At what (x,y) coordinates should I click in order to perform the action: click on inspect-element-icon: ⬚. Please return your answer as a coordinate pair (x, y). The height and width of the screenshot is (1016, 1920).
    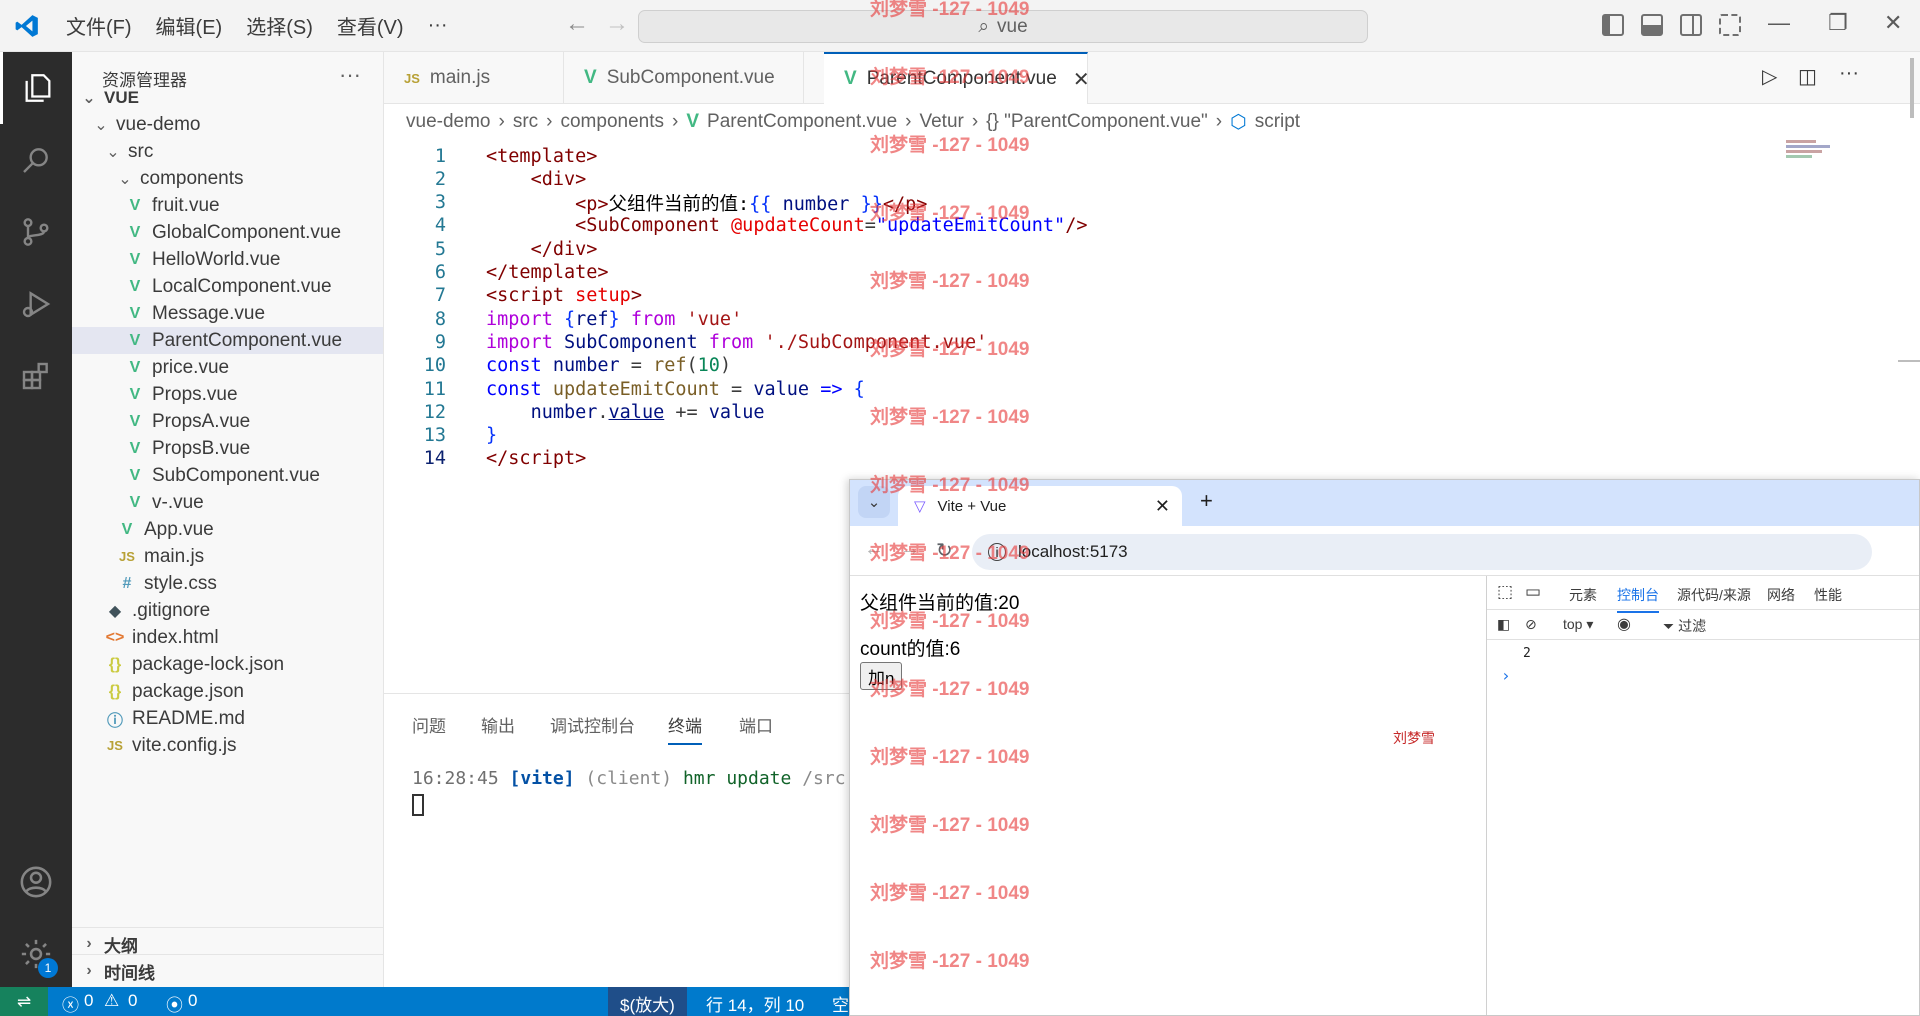
    Looking at the image, I should click on (1505, 592).